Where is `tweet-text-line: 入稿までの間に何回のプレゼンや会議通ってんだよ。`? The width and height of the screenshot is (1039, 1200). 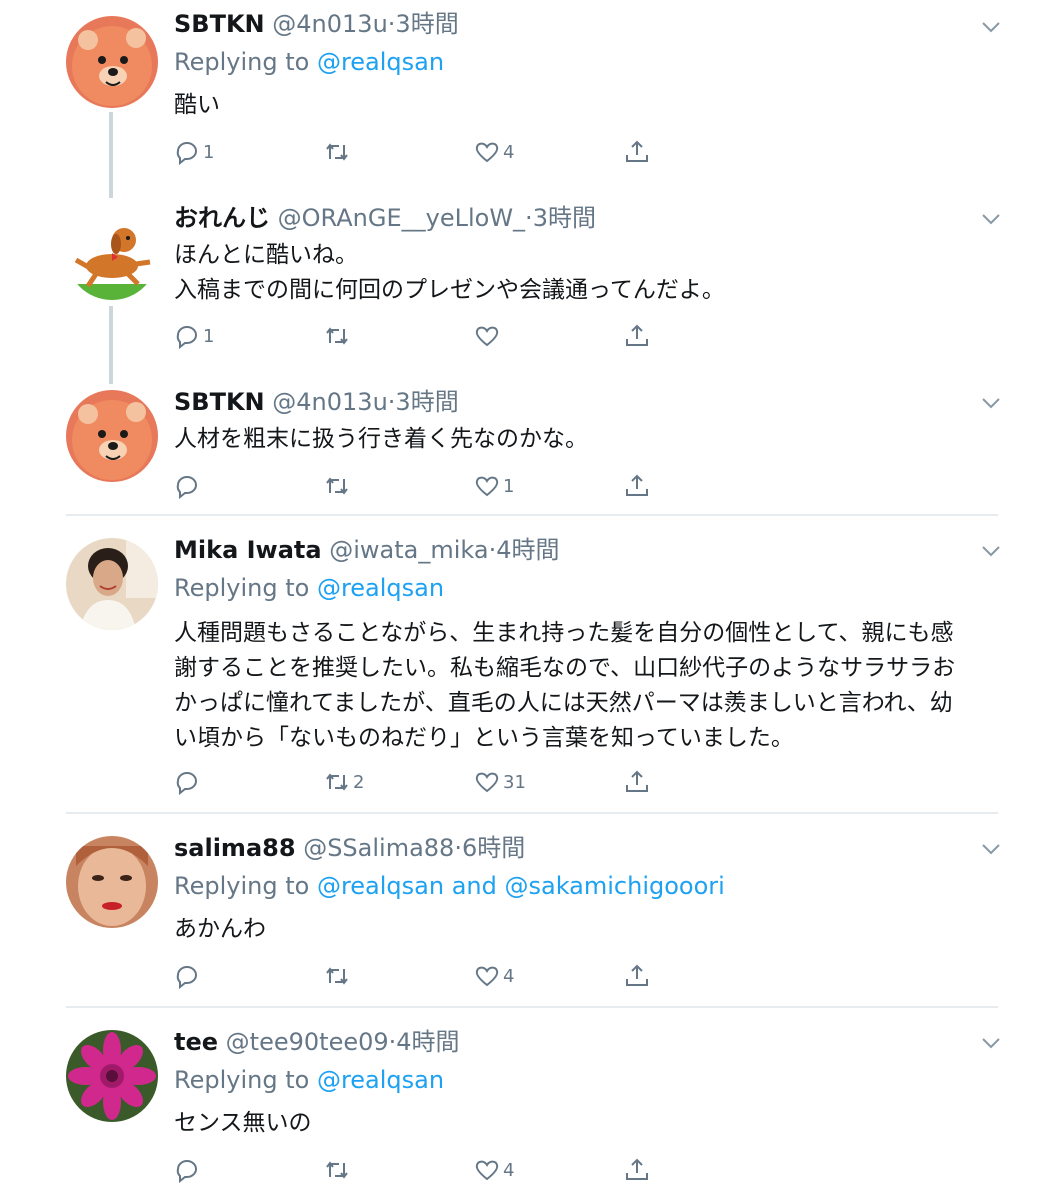
tweet-text-line: 入稿までの間に何回のプレゼンや会議通ってんだよ。 is located at coordinates (449, 290).